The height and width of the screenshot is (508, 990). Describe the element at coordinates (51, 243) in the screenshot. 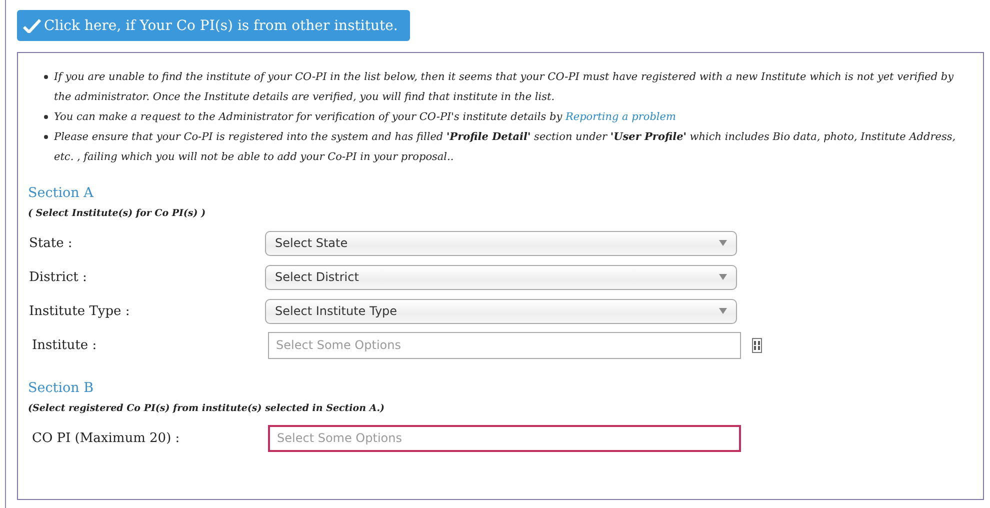

I see `field-label: State :` at that location.